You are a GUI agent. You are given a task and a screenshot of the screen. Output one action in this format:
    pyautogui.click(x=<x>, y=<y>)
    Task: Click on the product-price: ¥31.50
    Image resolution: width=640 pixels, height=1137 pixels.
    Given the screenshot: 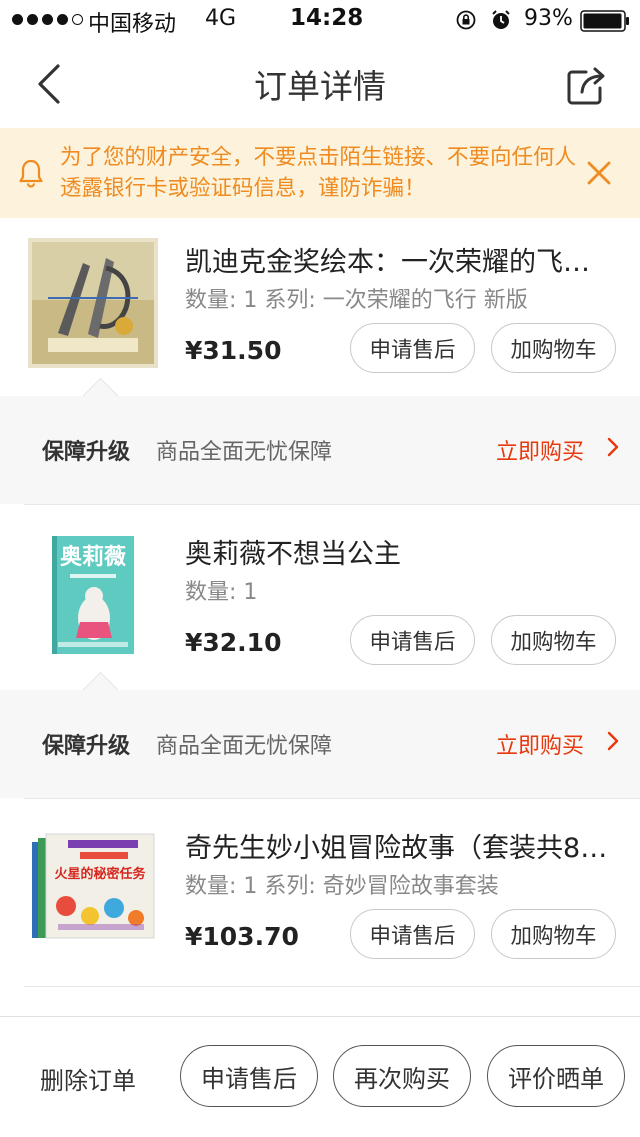 What is the action you would take?
    pyautogui.click(x=233, y=350)
    